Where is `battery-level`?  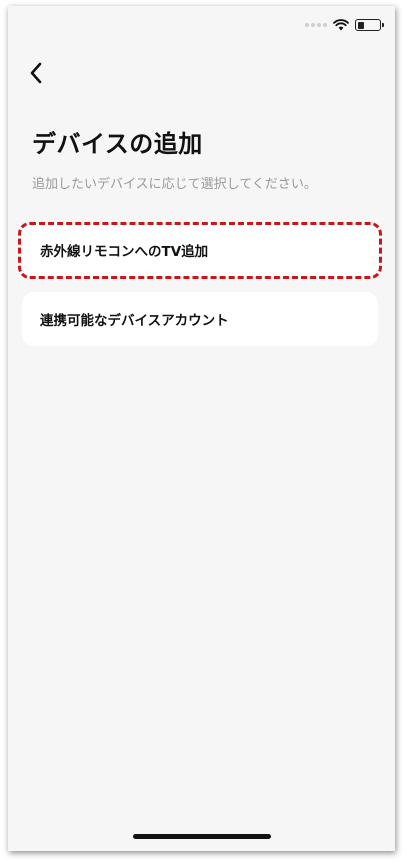
battery-level is located at coordinates (360, 25).